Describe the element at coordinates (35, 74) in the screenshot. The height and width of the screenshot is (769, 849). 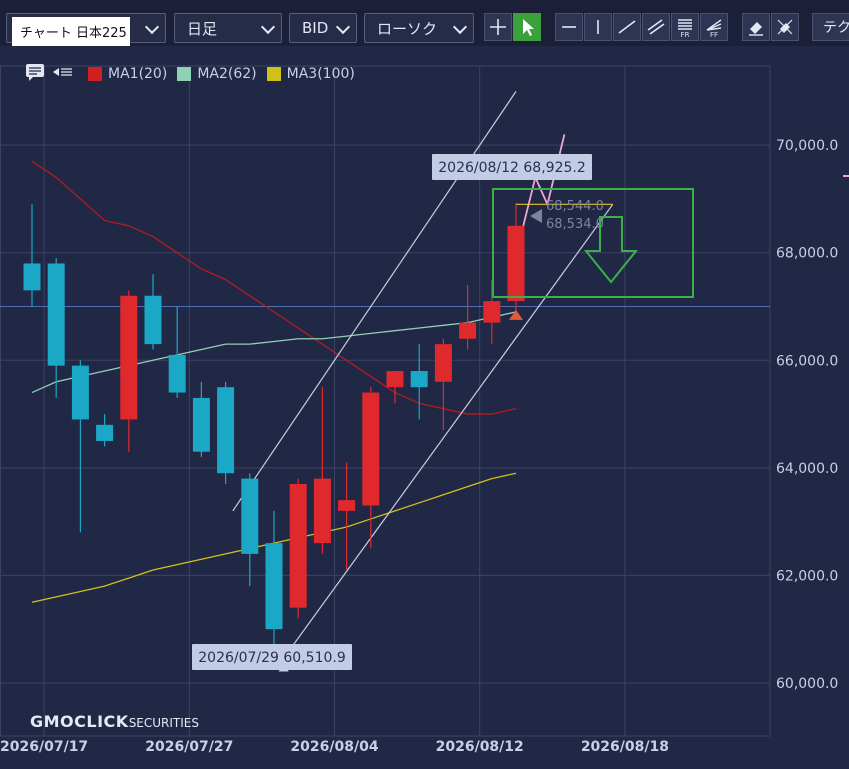
I see `comment-icon` at that location.